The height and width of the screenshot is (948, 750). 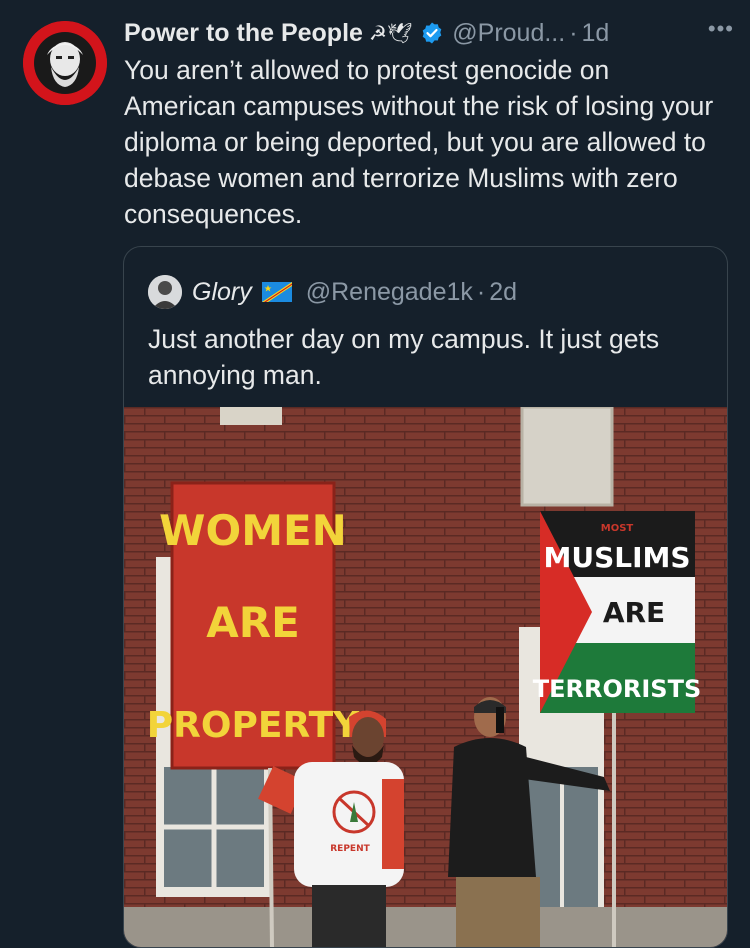 I want to click on display-name: Power to the People, so click(x=243, y=33).